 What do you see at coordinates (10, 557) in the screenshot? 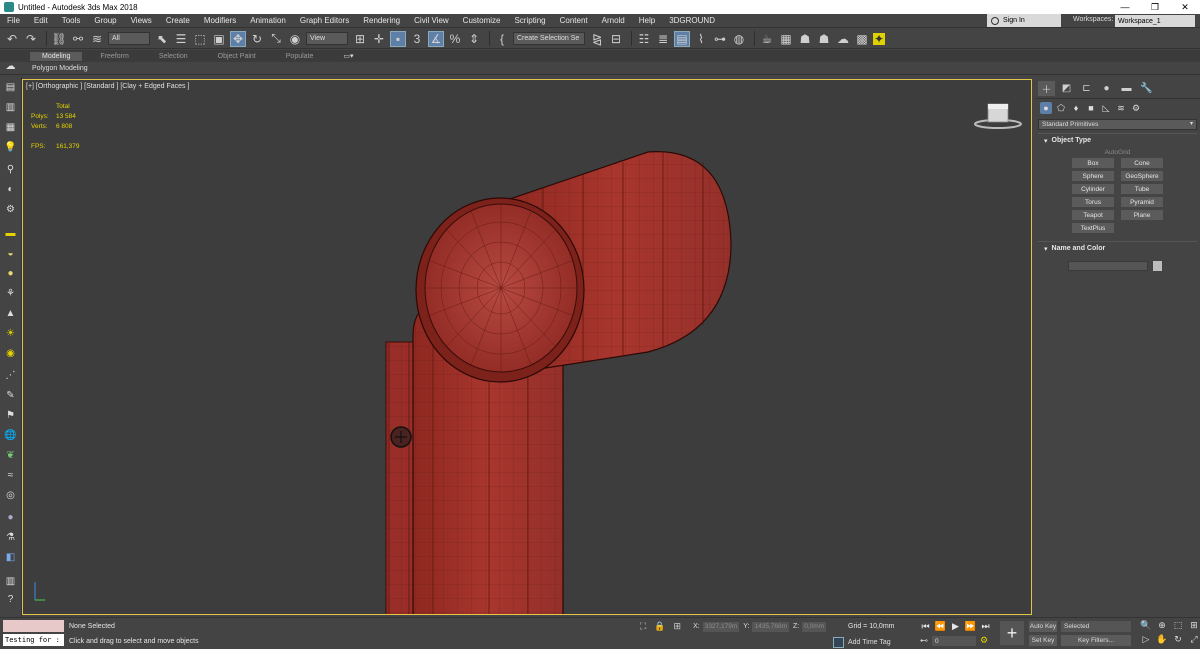
I see `render-element-icon: ◧` at bounding box center [10, 557].